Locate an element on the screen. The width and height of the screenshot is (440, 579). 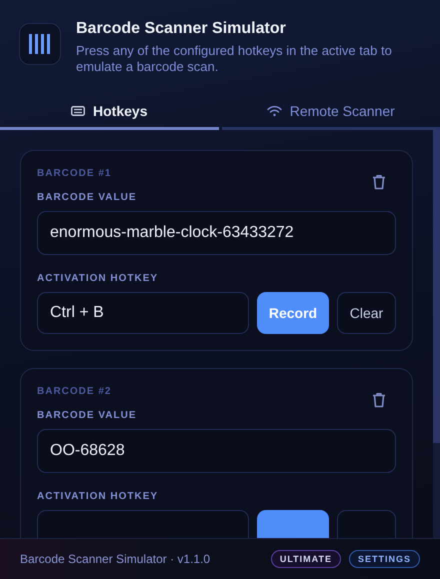
card-heading: BARCODE #2 is located at coordinates (74, 391).